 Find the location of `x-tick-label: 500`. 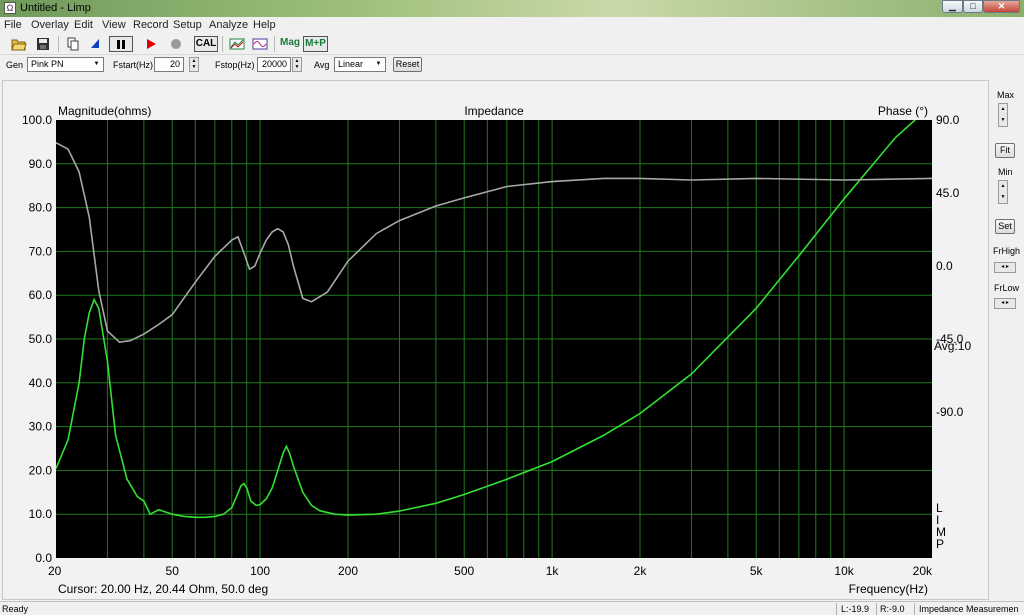

x-tick-label: 500 is located at coordinates (464, 571).